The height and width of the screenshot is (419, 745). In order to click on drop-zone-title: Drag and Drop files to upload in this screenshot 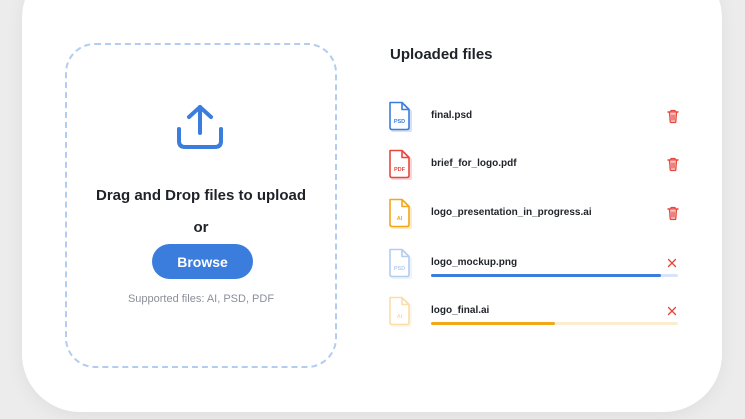, I will do `click(200, 195)`.